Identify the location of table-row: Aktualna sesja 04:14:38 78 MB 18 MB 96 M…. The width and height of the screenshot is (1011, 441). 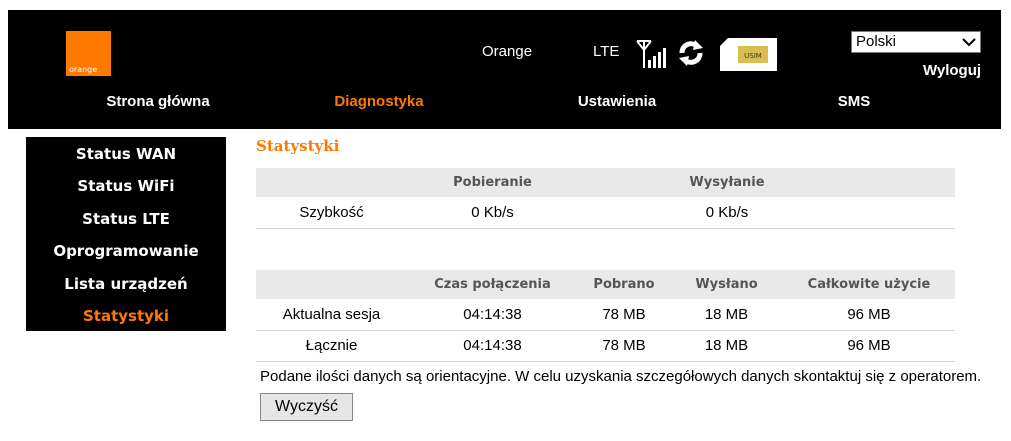
(605, 314).